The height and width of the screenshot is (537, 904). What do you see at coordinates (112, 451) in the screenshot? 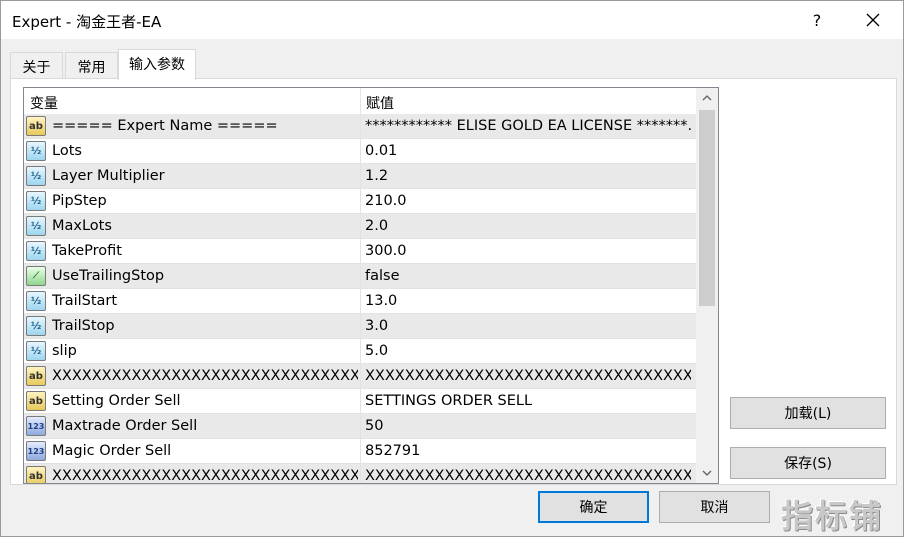
I see `parameter-name: Magic Order Sell` at bounding box center [112, 451].